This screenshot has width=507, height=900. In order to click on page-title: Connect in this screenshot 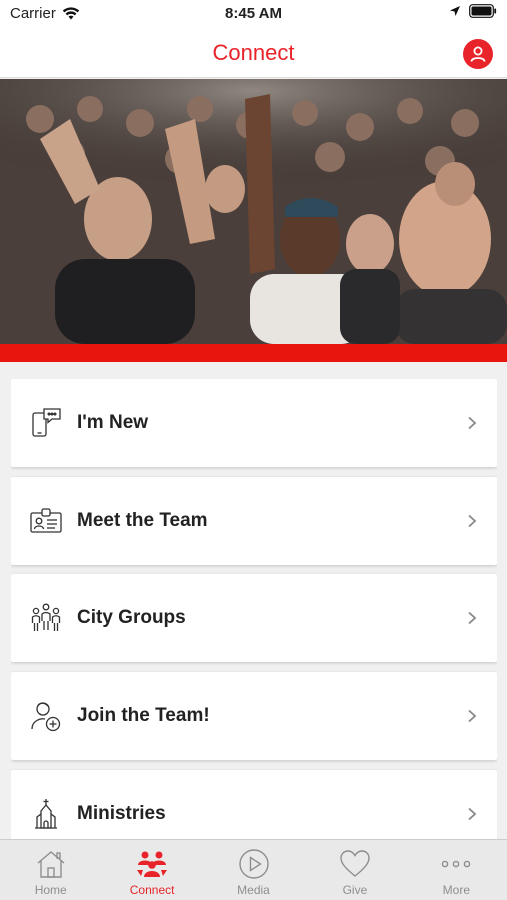, I will do `click(253, 52)`.